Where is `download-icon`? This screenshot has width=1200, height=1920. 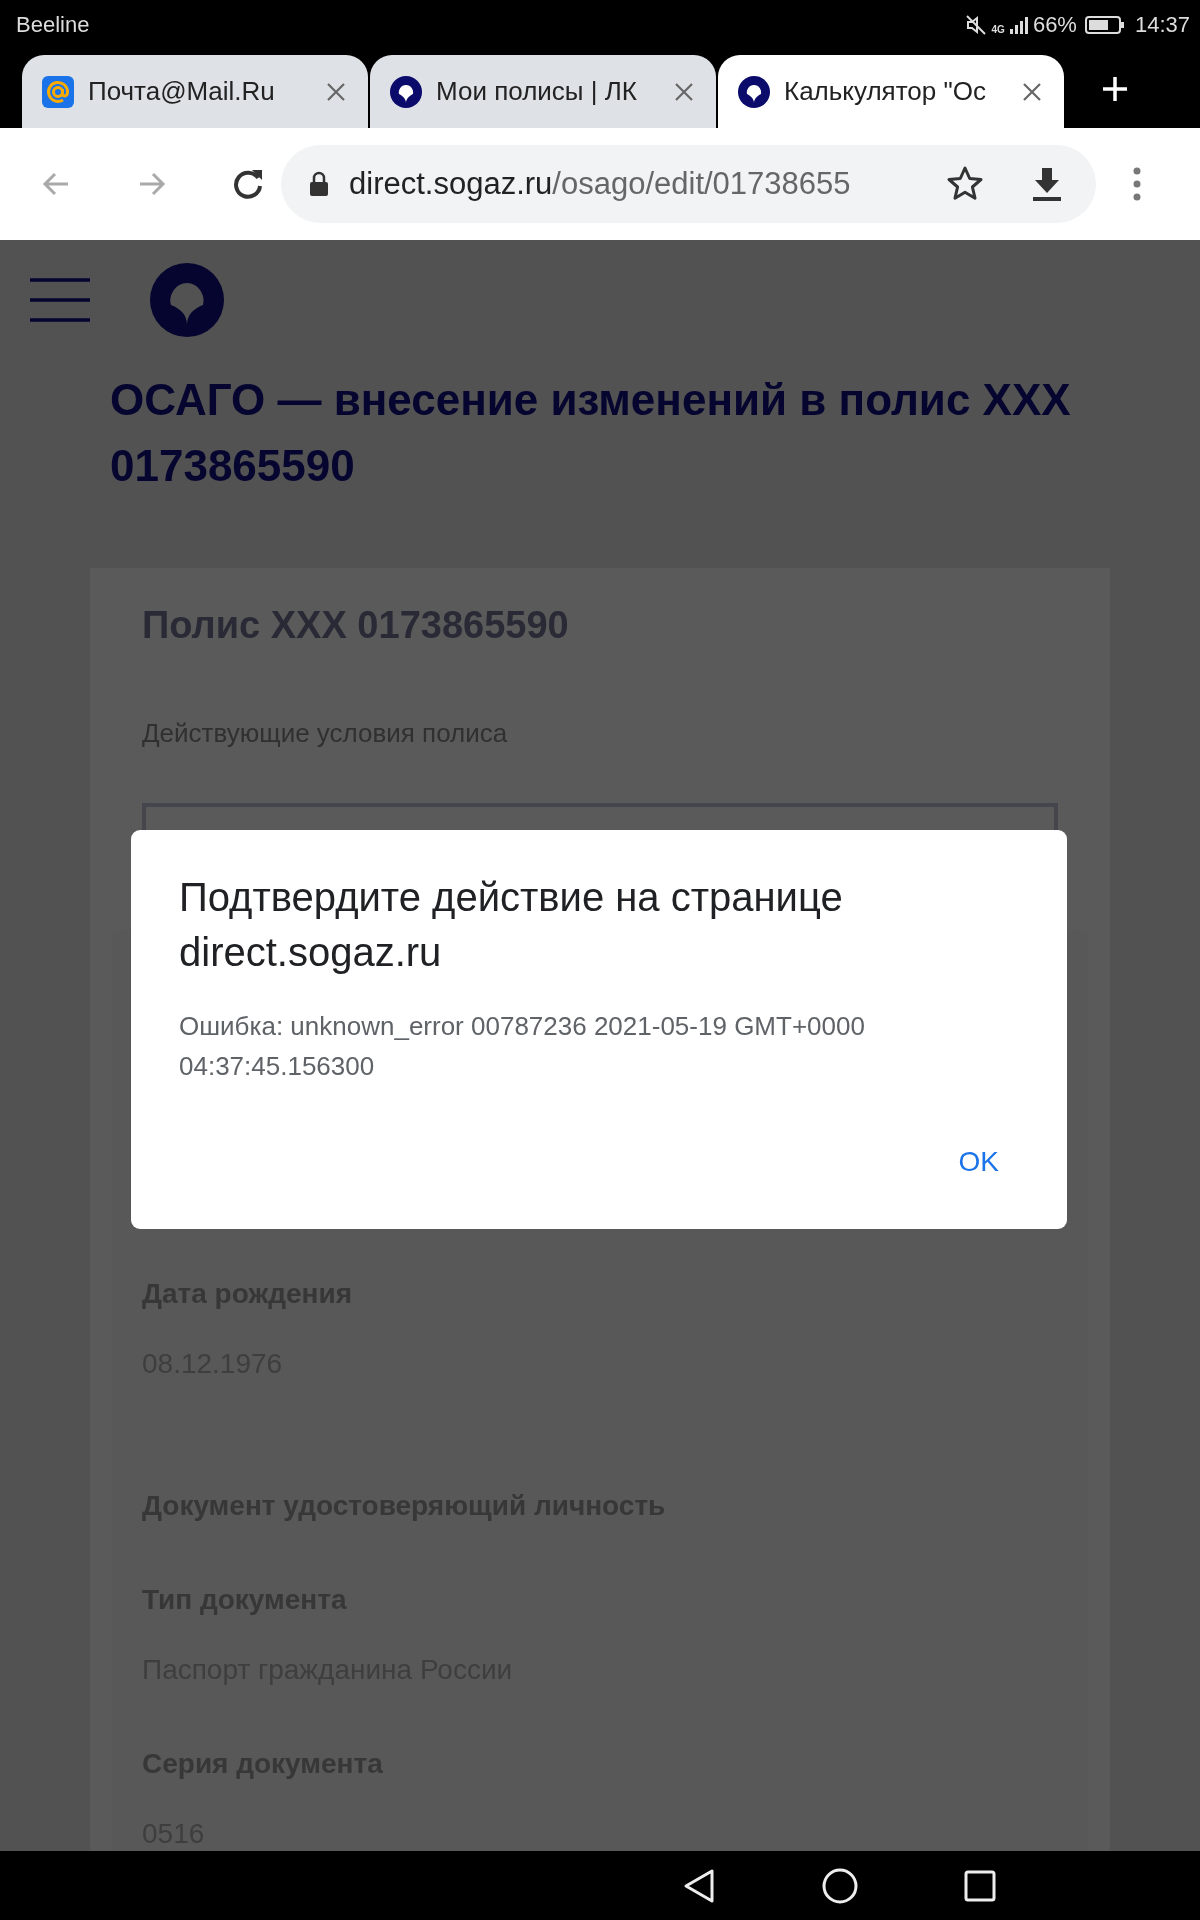
download-icon is located at coordinates (1047, 184).